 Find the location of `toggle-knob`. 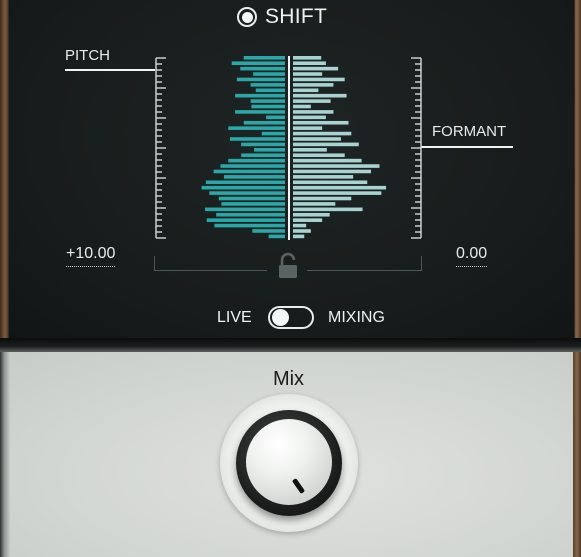

toggle-knob is located at coordinates (280, 317).